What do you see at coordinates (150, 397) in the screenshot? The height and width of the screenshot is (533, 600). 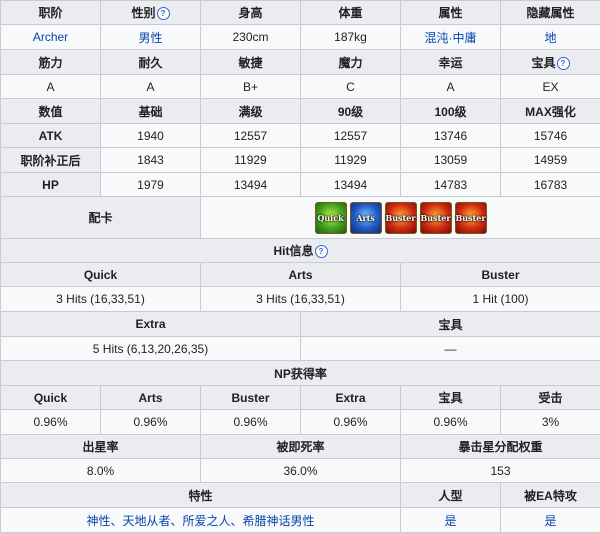 I see `np-gain-arts-header: Arts` at bounding box center [150, 397].